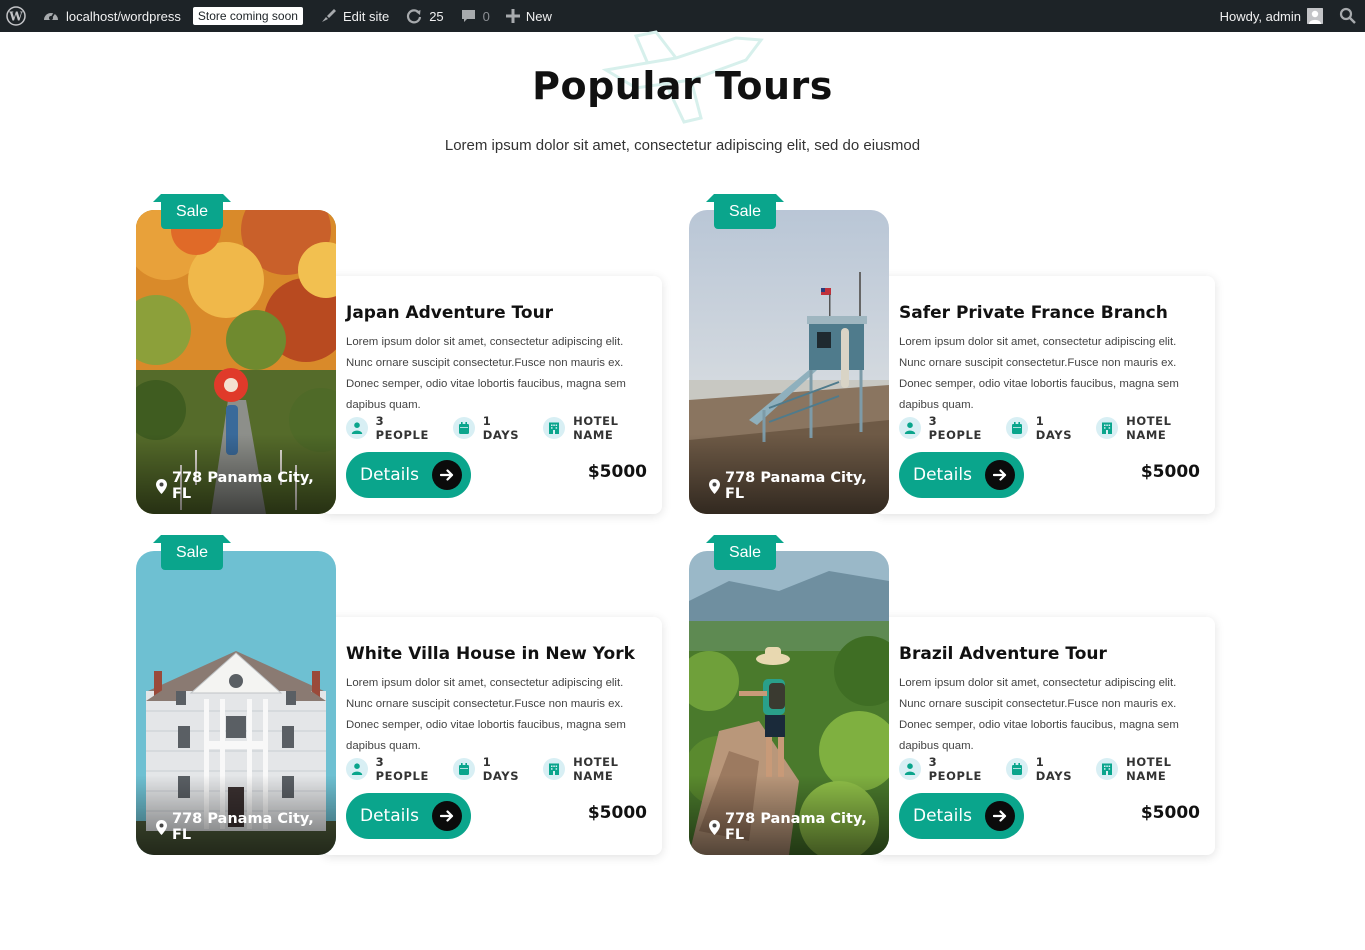 The image size is (1365, 950). I want to click on comment-icon, so click(468, 16).